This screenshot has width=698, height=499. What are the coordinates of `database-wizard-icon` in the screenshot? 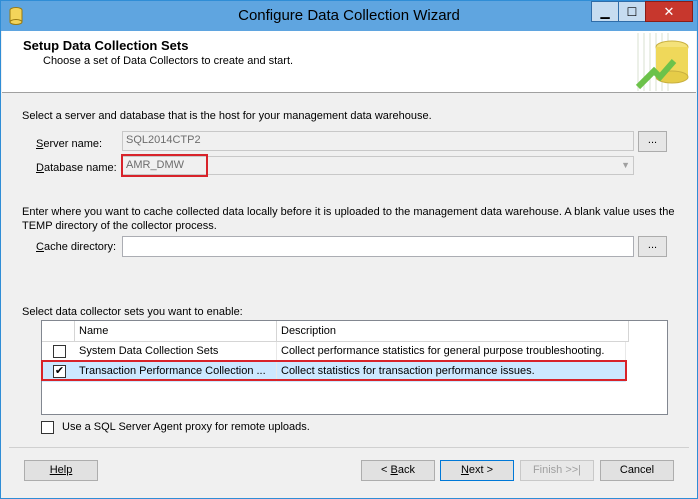 It's located at (664, 62).